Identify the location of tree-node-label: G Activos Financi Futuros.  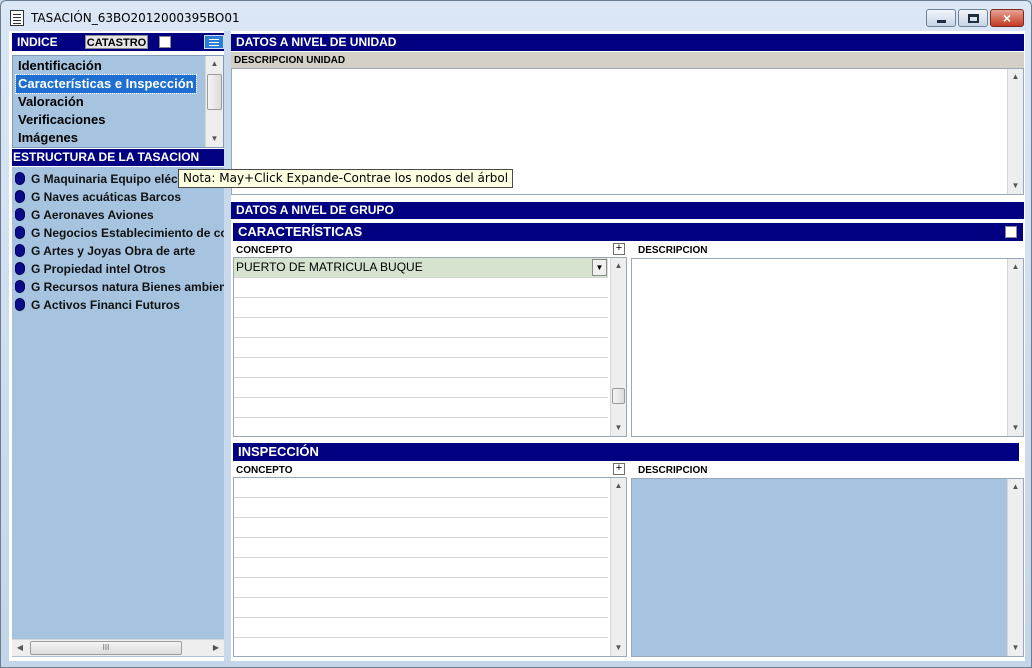
(105, 305).